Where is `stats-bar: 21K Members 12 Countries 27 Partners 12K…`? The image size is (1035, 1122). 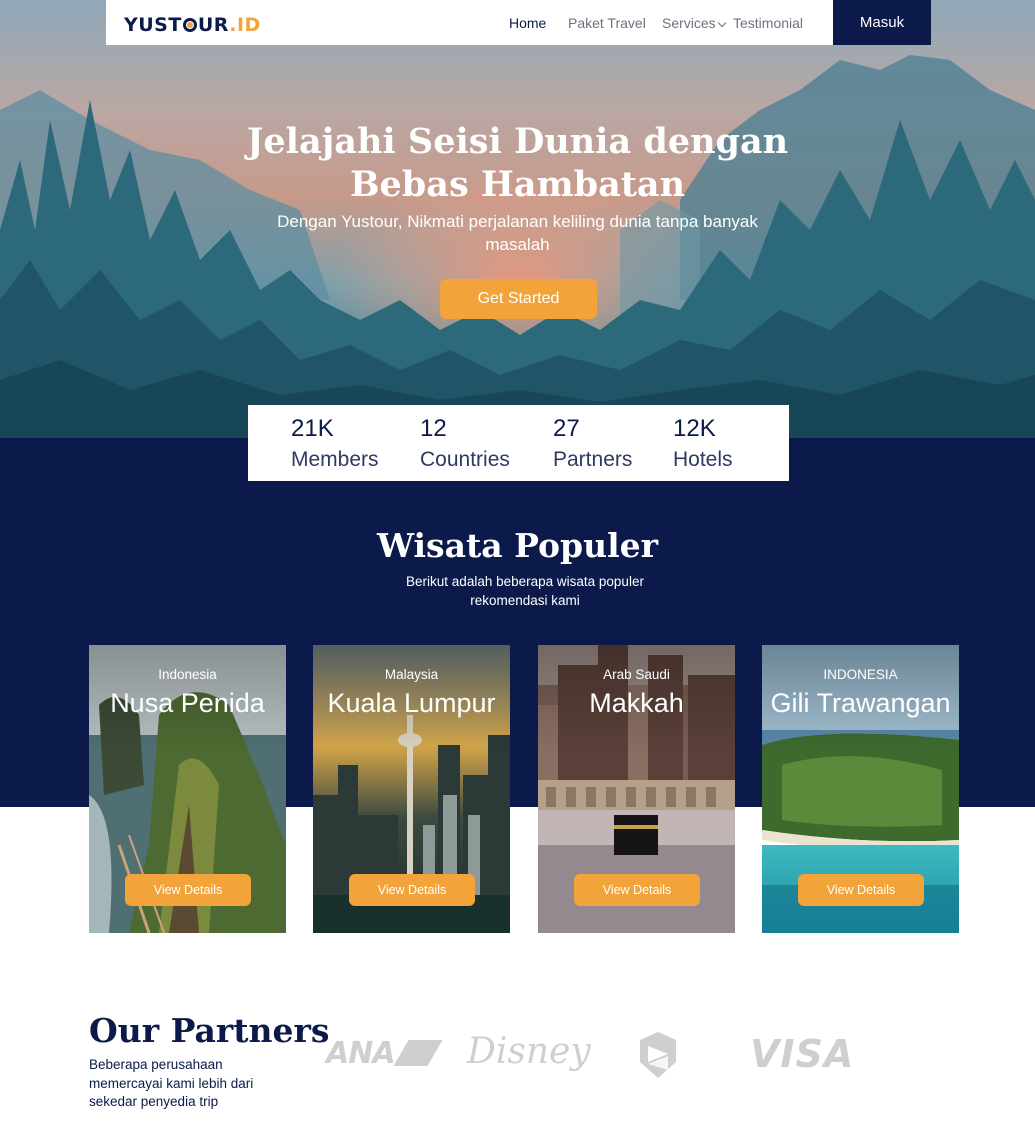
stats-bar: 21K Members 12 Countries 27 Partners 12K… is located at coordinates (518, 443).